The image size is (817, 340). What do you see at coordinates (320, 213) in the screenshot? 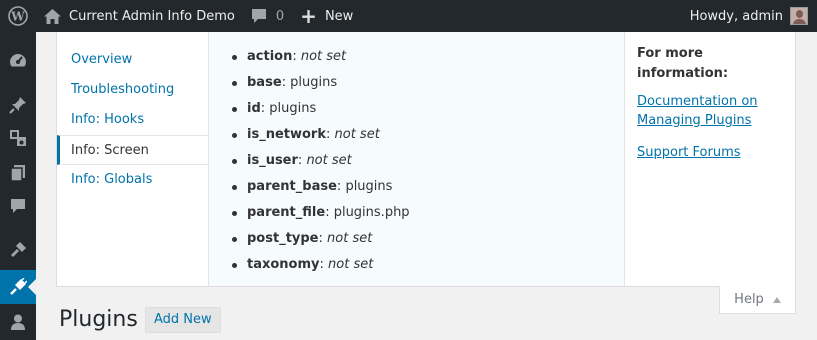
I see `list-item: parent_file: plugins.php` at bounding box center [320, 213].